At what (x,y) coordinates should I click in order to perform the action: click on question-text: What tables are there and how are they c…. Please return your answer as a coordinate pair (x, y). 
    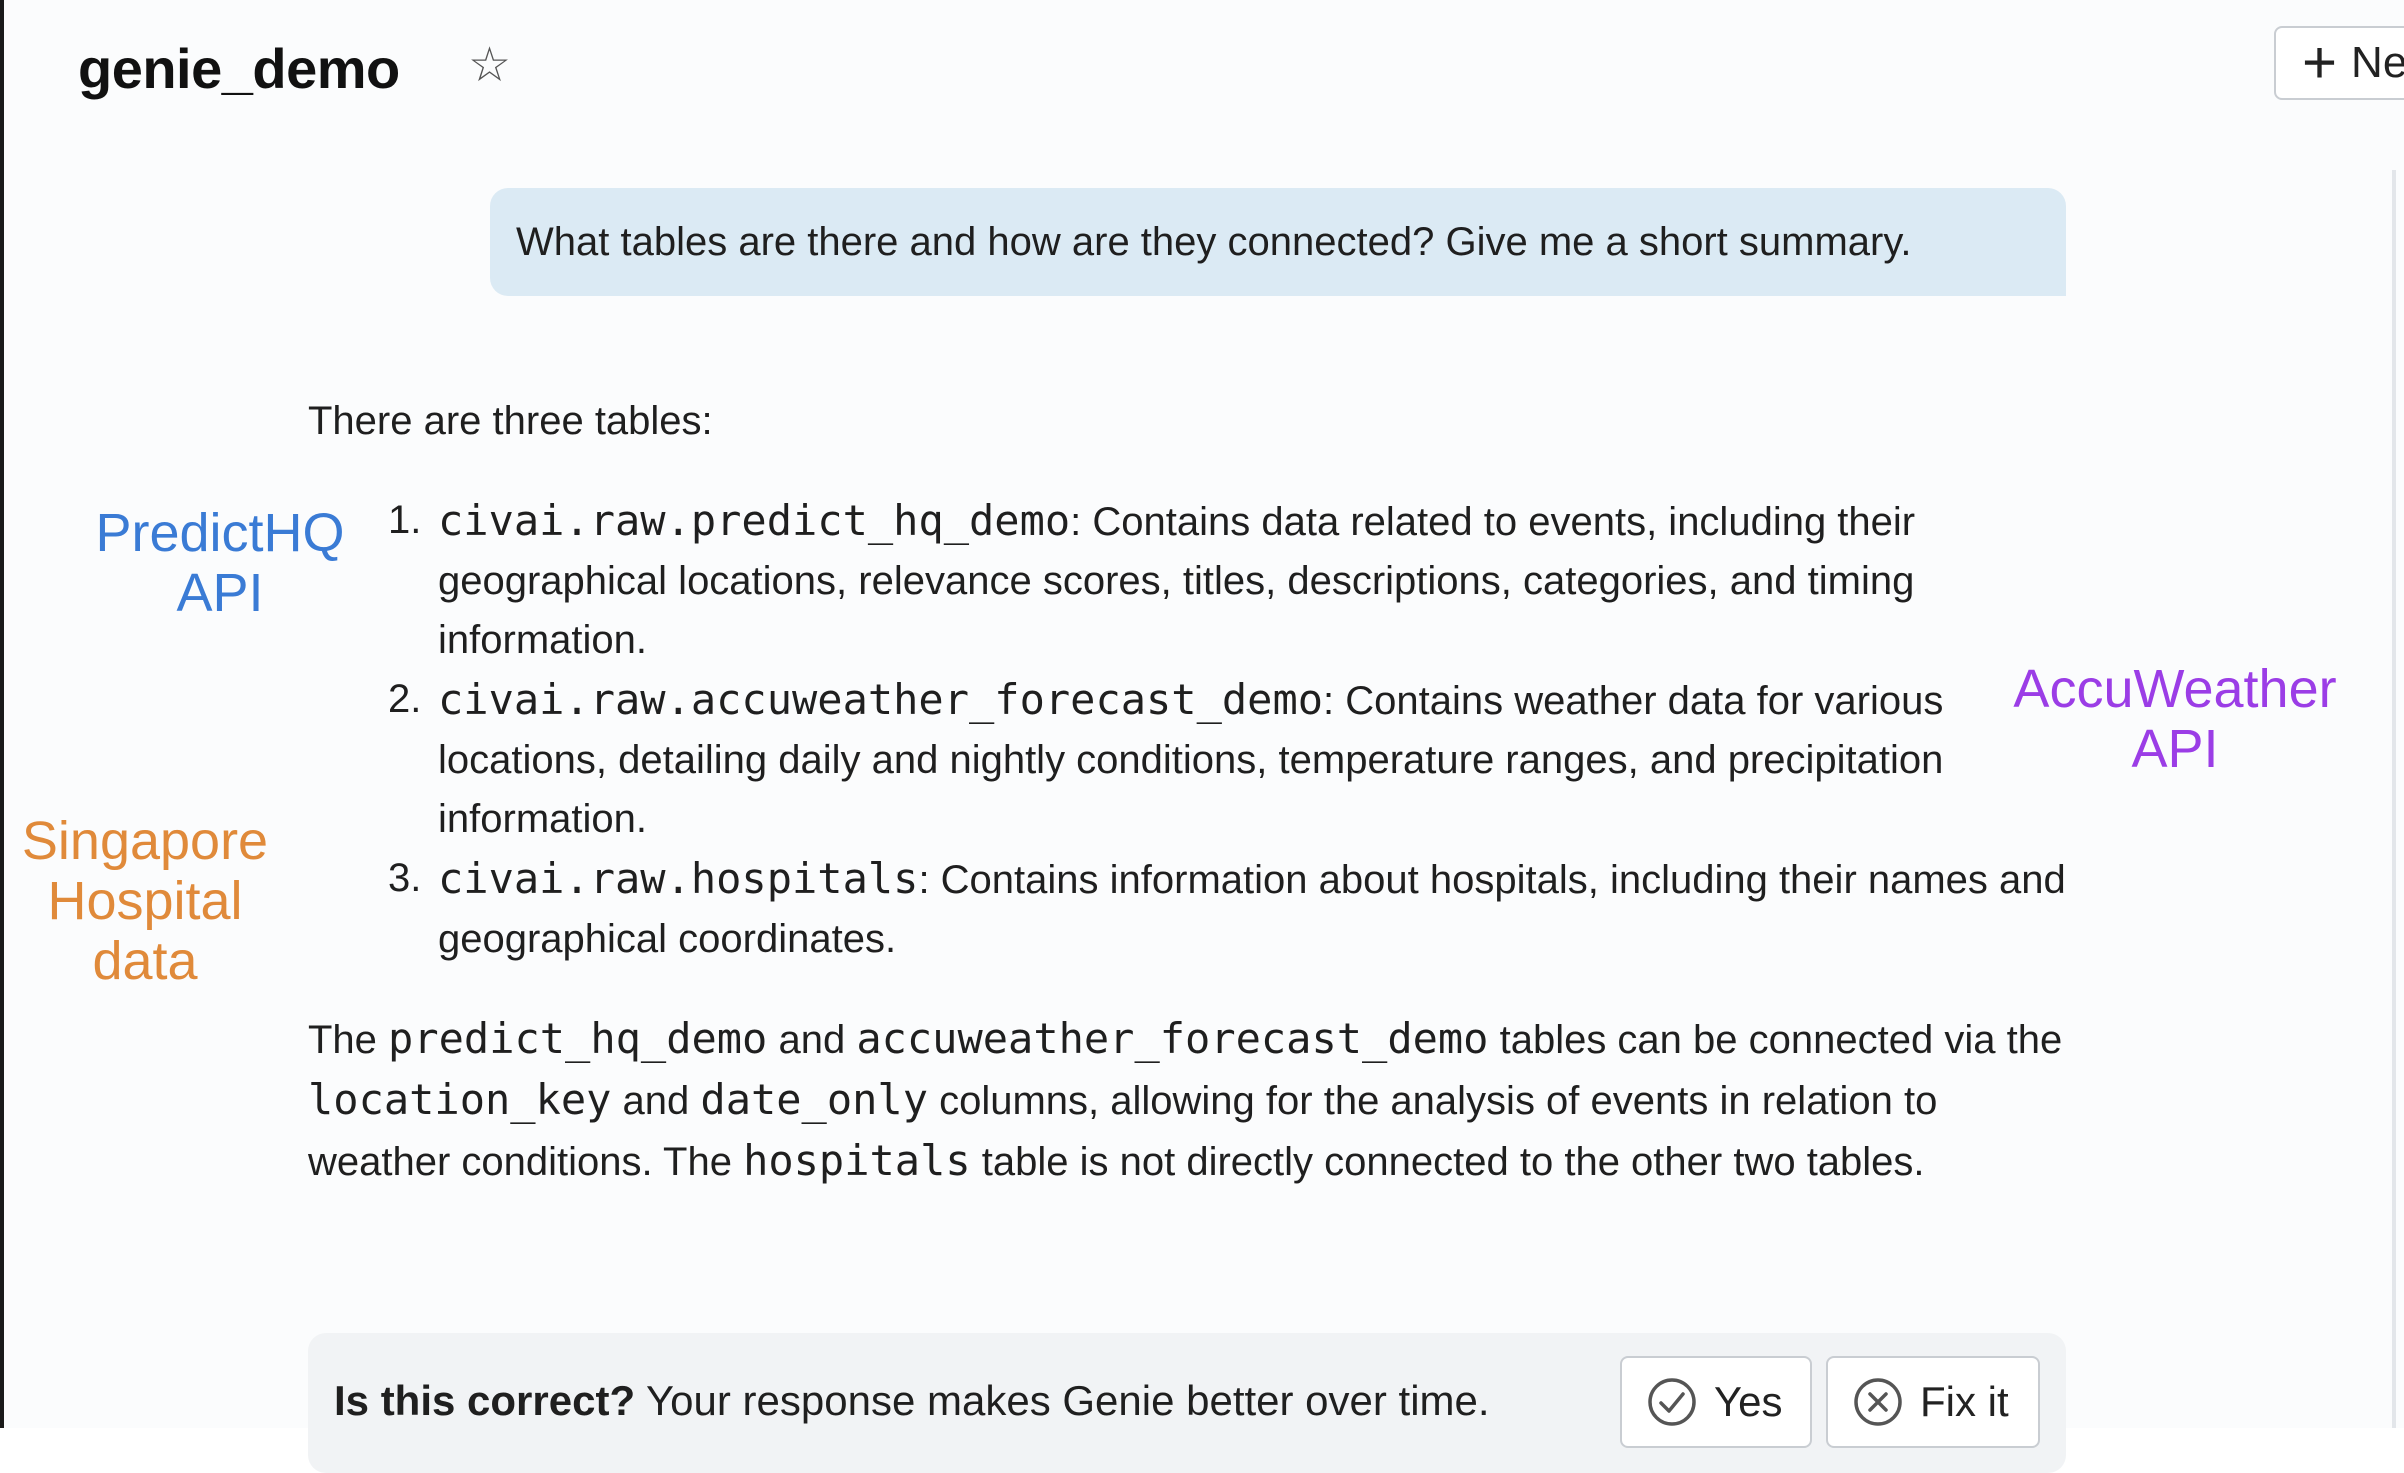
    Looking at the image, I should click on (1214, 241).